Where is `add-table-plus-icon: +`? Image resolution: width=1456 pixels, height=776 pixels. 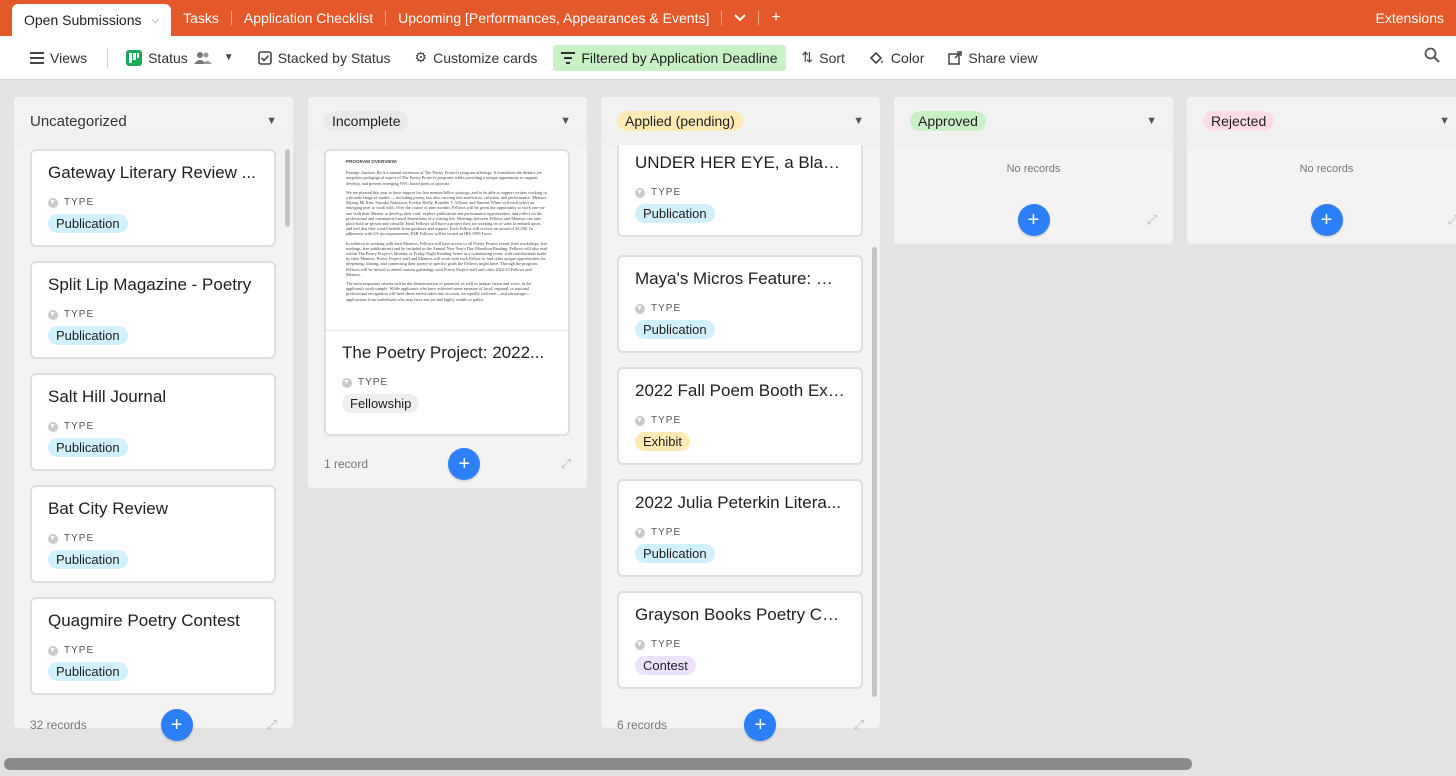
add-table-plus-icon: + is located at coordinates (775, 18).